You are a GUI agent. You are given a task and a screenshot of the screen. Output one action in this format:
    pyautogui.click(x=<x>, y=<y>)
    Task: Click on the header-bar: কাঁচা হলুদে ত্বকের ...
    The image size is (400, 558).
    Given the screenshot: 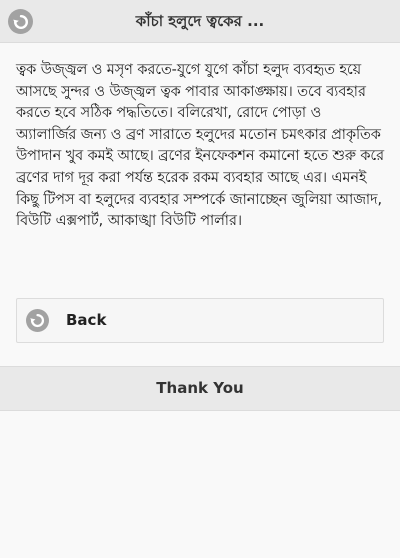 What is the action you would take?
    pyautogui.click(x=200, y=21)
    